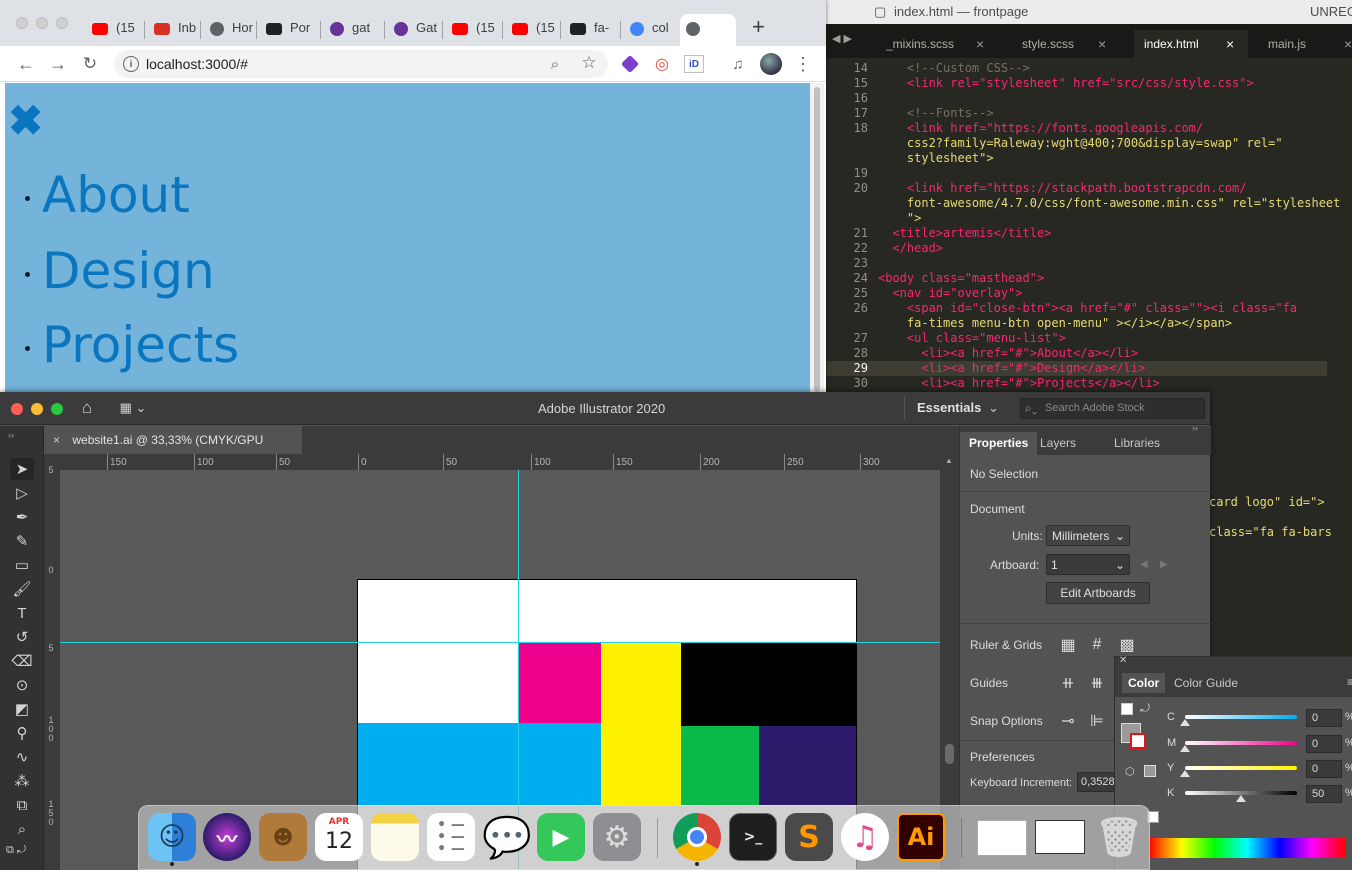 The image size is (1352, 870). What do you see at coordinates (16, 850) in the screenshot?
I see `fill-stroke-swap-icon: ⧉ ⤾` at bounding box center [16, 850].